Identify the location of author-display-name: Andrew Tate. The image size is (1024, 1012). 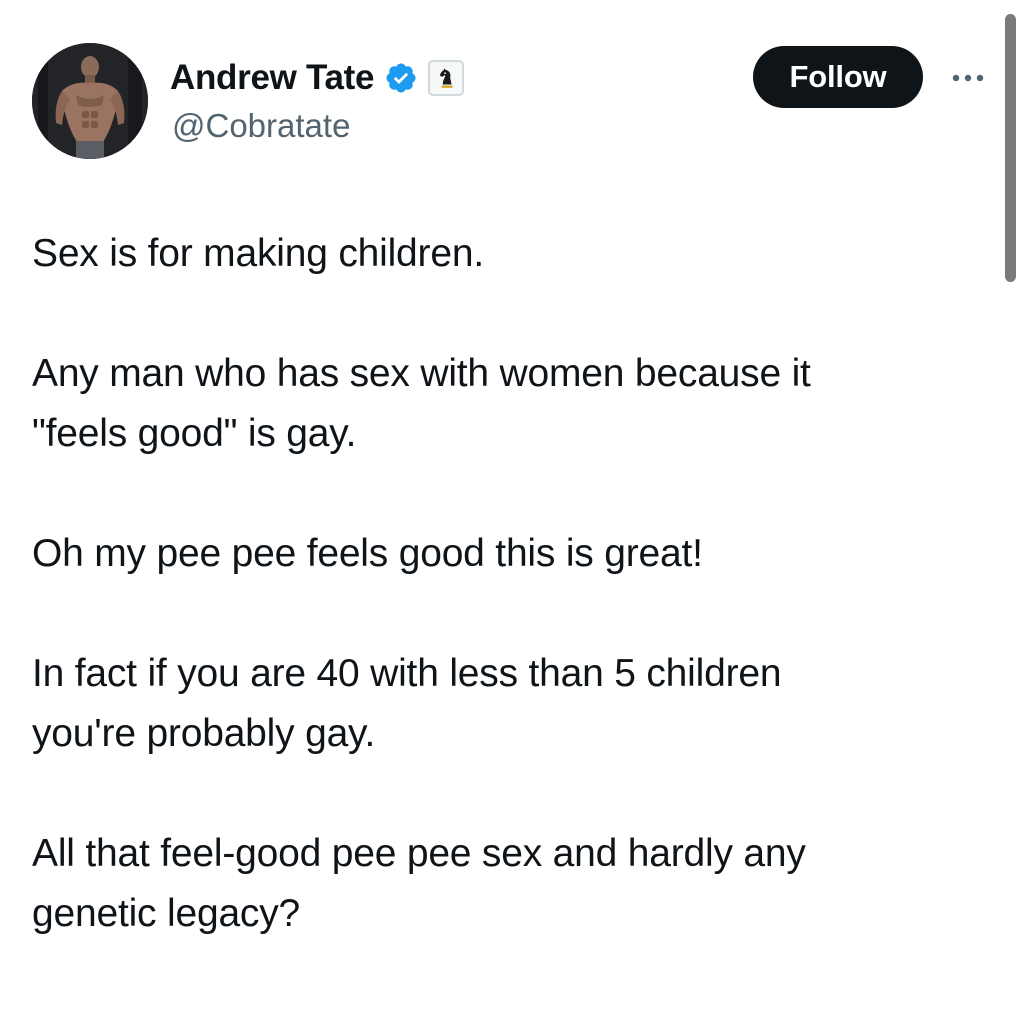
(272, 78).